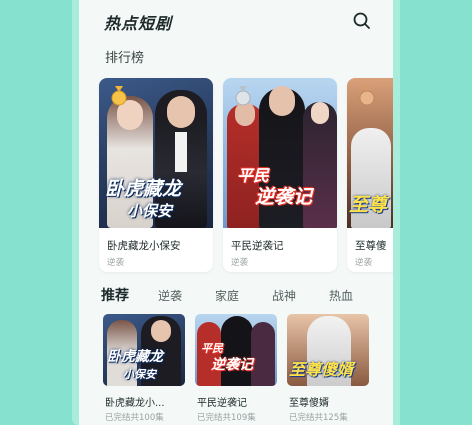  What do you see at coordinates (318, 418) in the screenshot?
I see `episode-info: 已完结共125集` at bounding box center [318, 418].